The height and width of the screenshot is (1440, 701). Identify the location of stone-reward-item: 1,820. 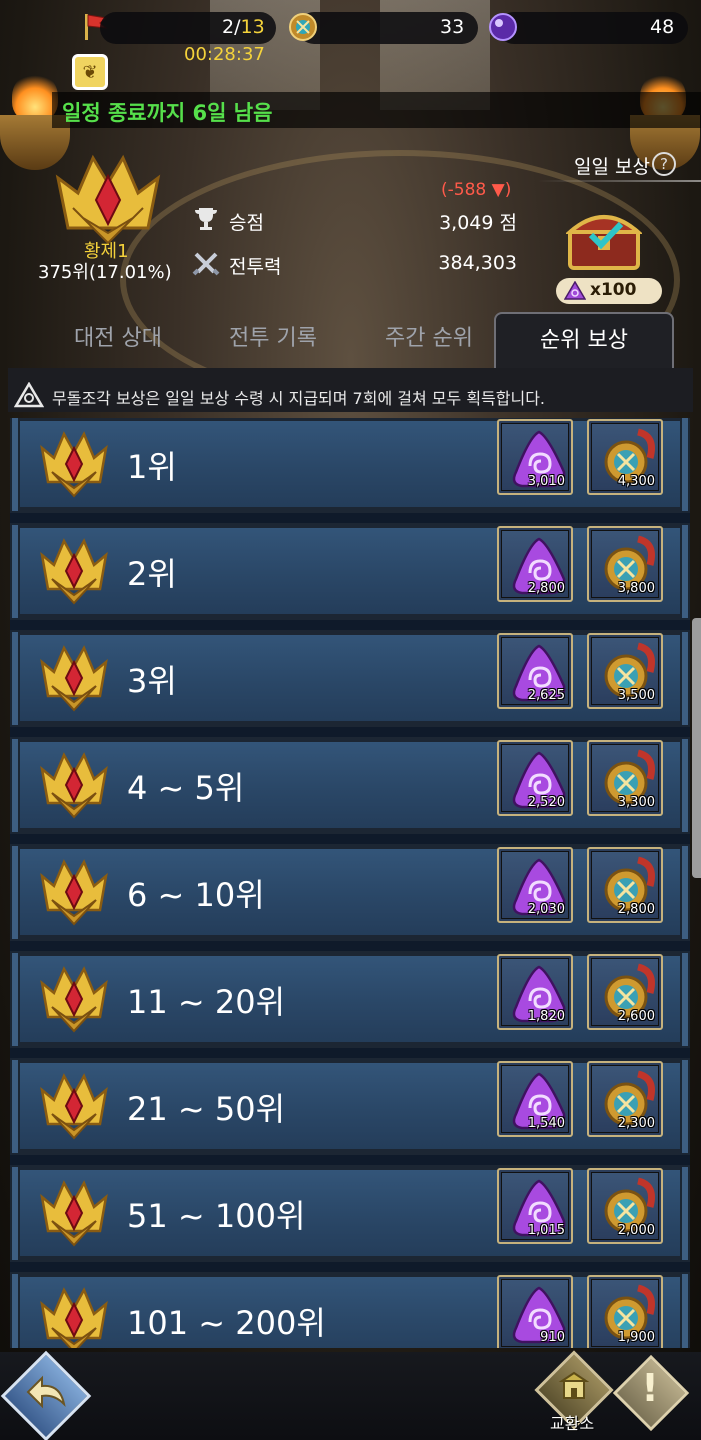
(535, 992).